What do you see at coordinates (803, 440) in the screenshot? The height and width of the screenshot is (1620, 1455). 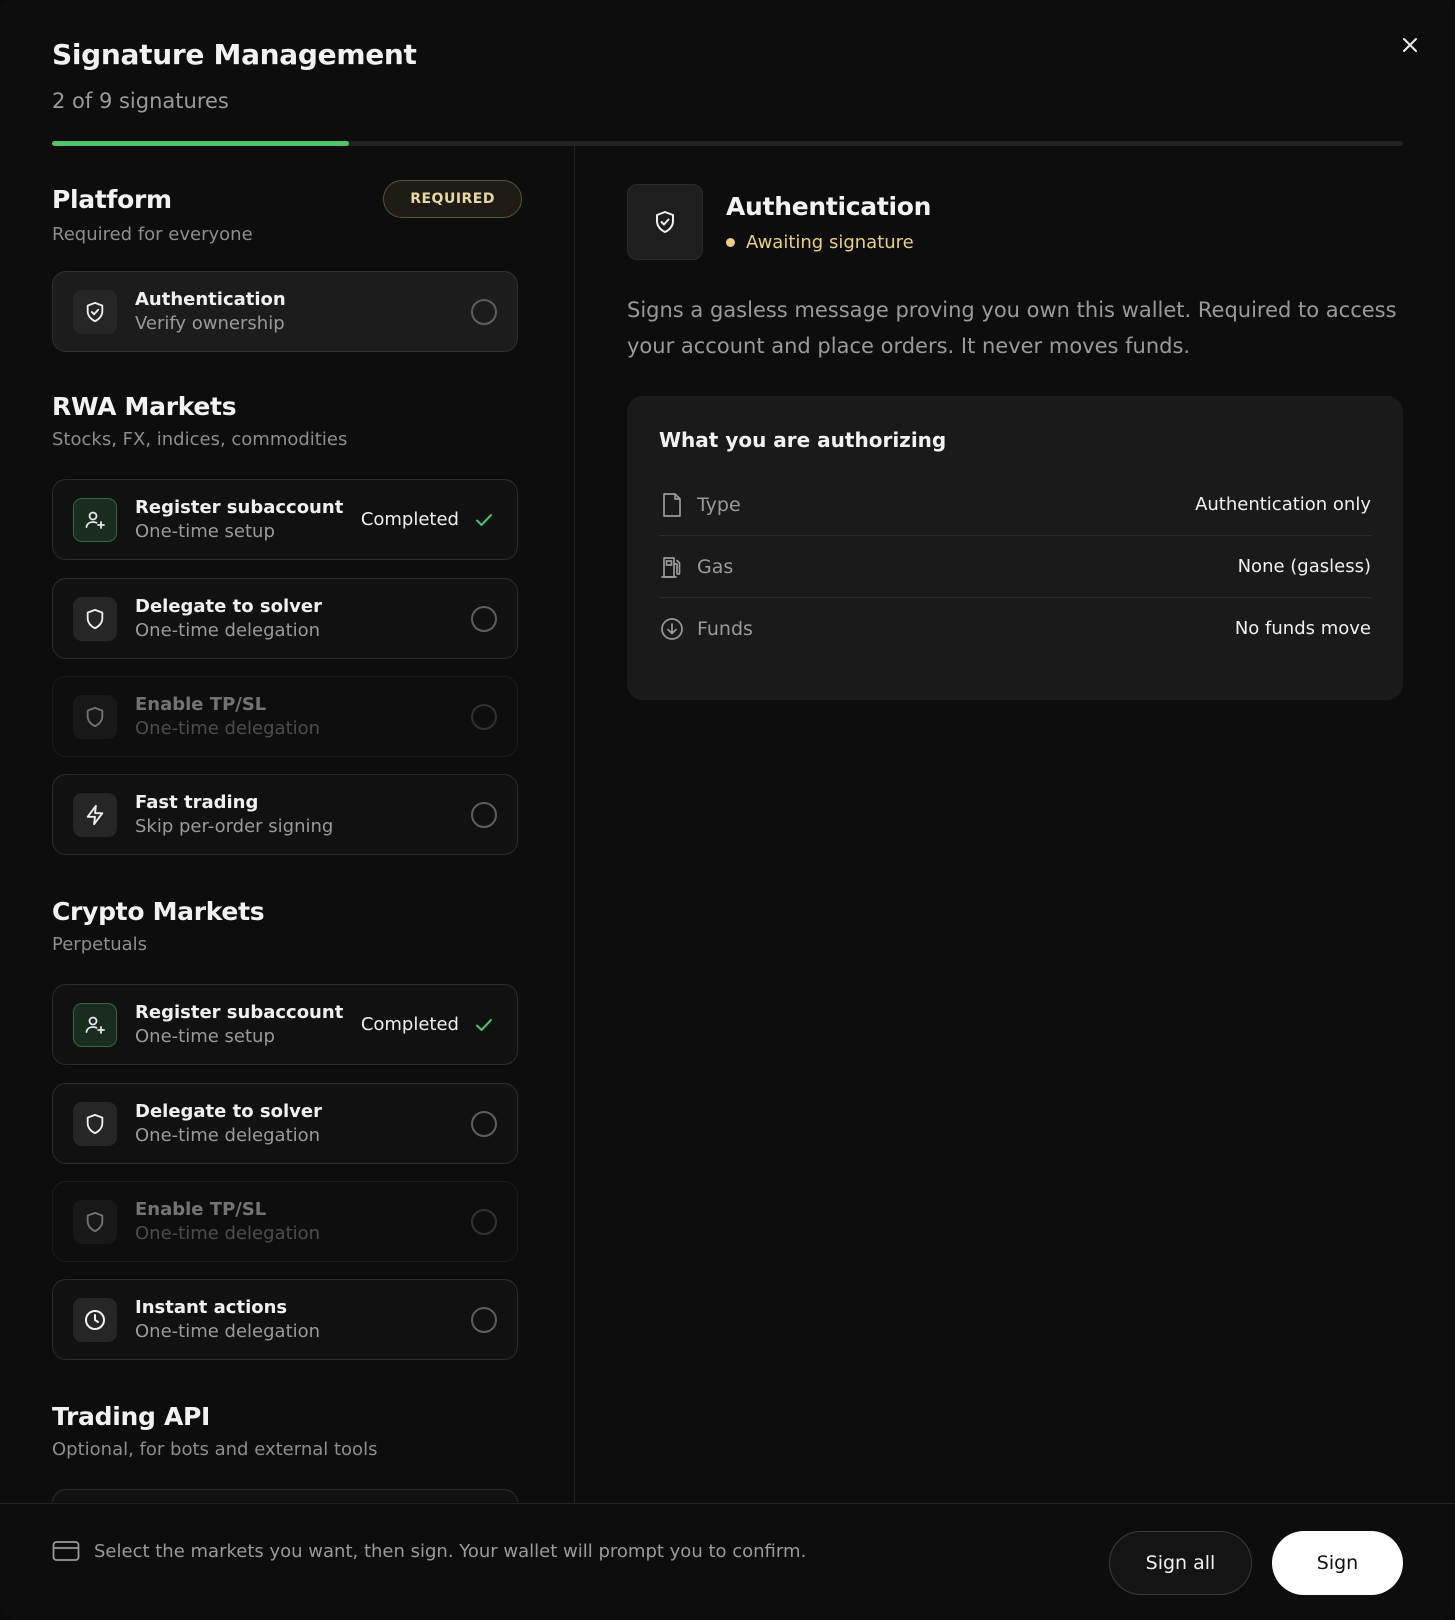 I see `summary-title: What you are authorizing` at bounding box center [803, 440].